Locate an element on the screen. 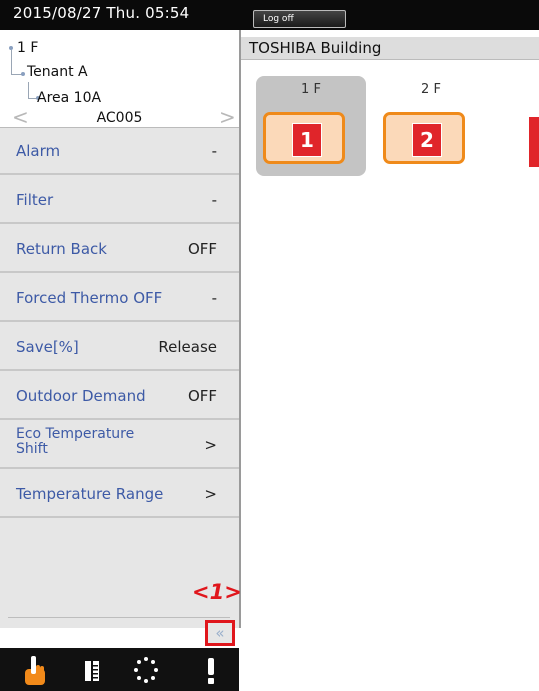  unit-selector: < AC005 > is located at coordinates (119, 117).